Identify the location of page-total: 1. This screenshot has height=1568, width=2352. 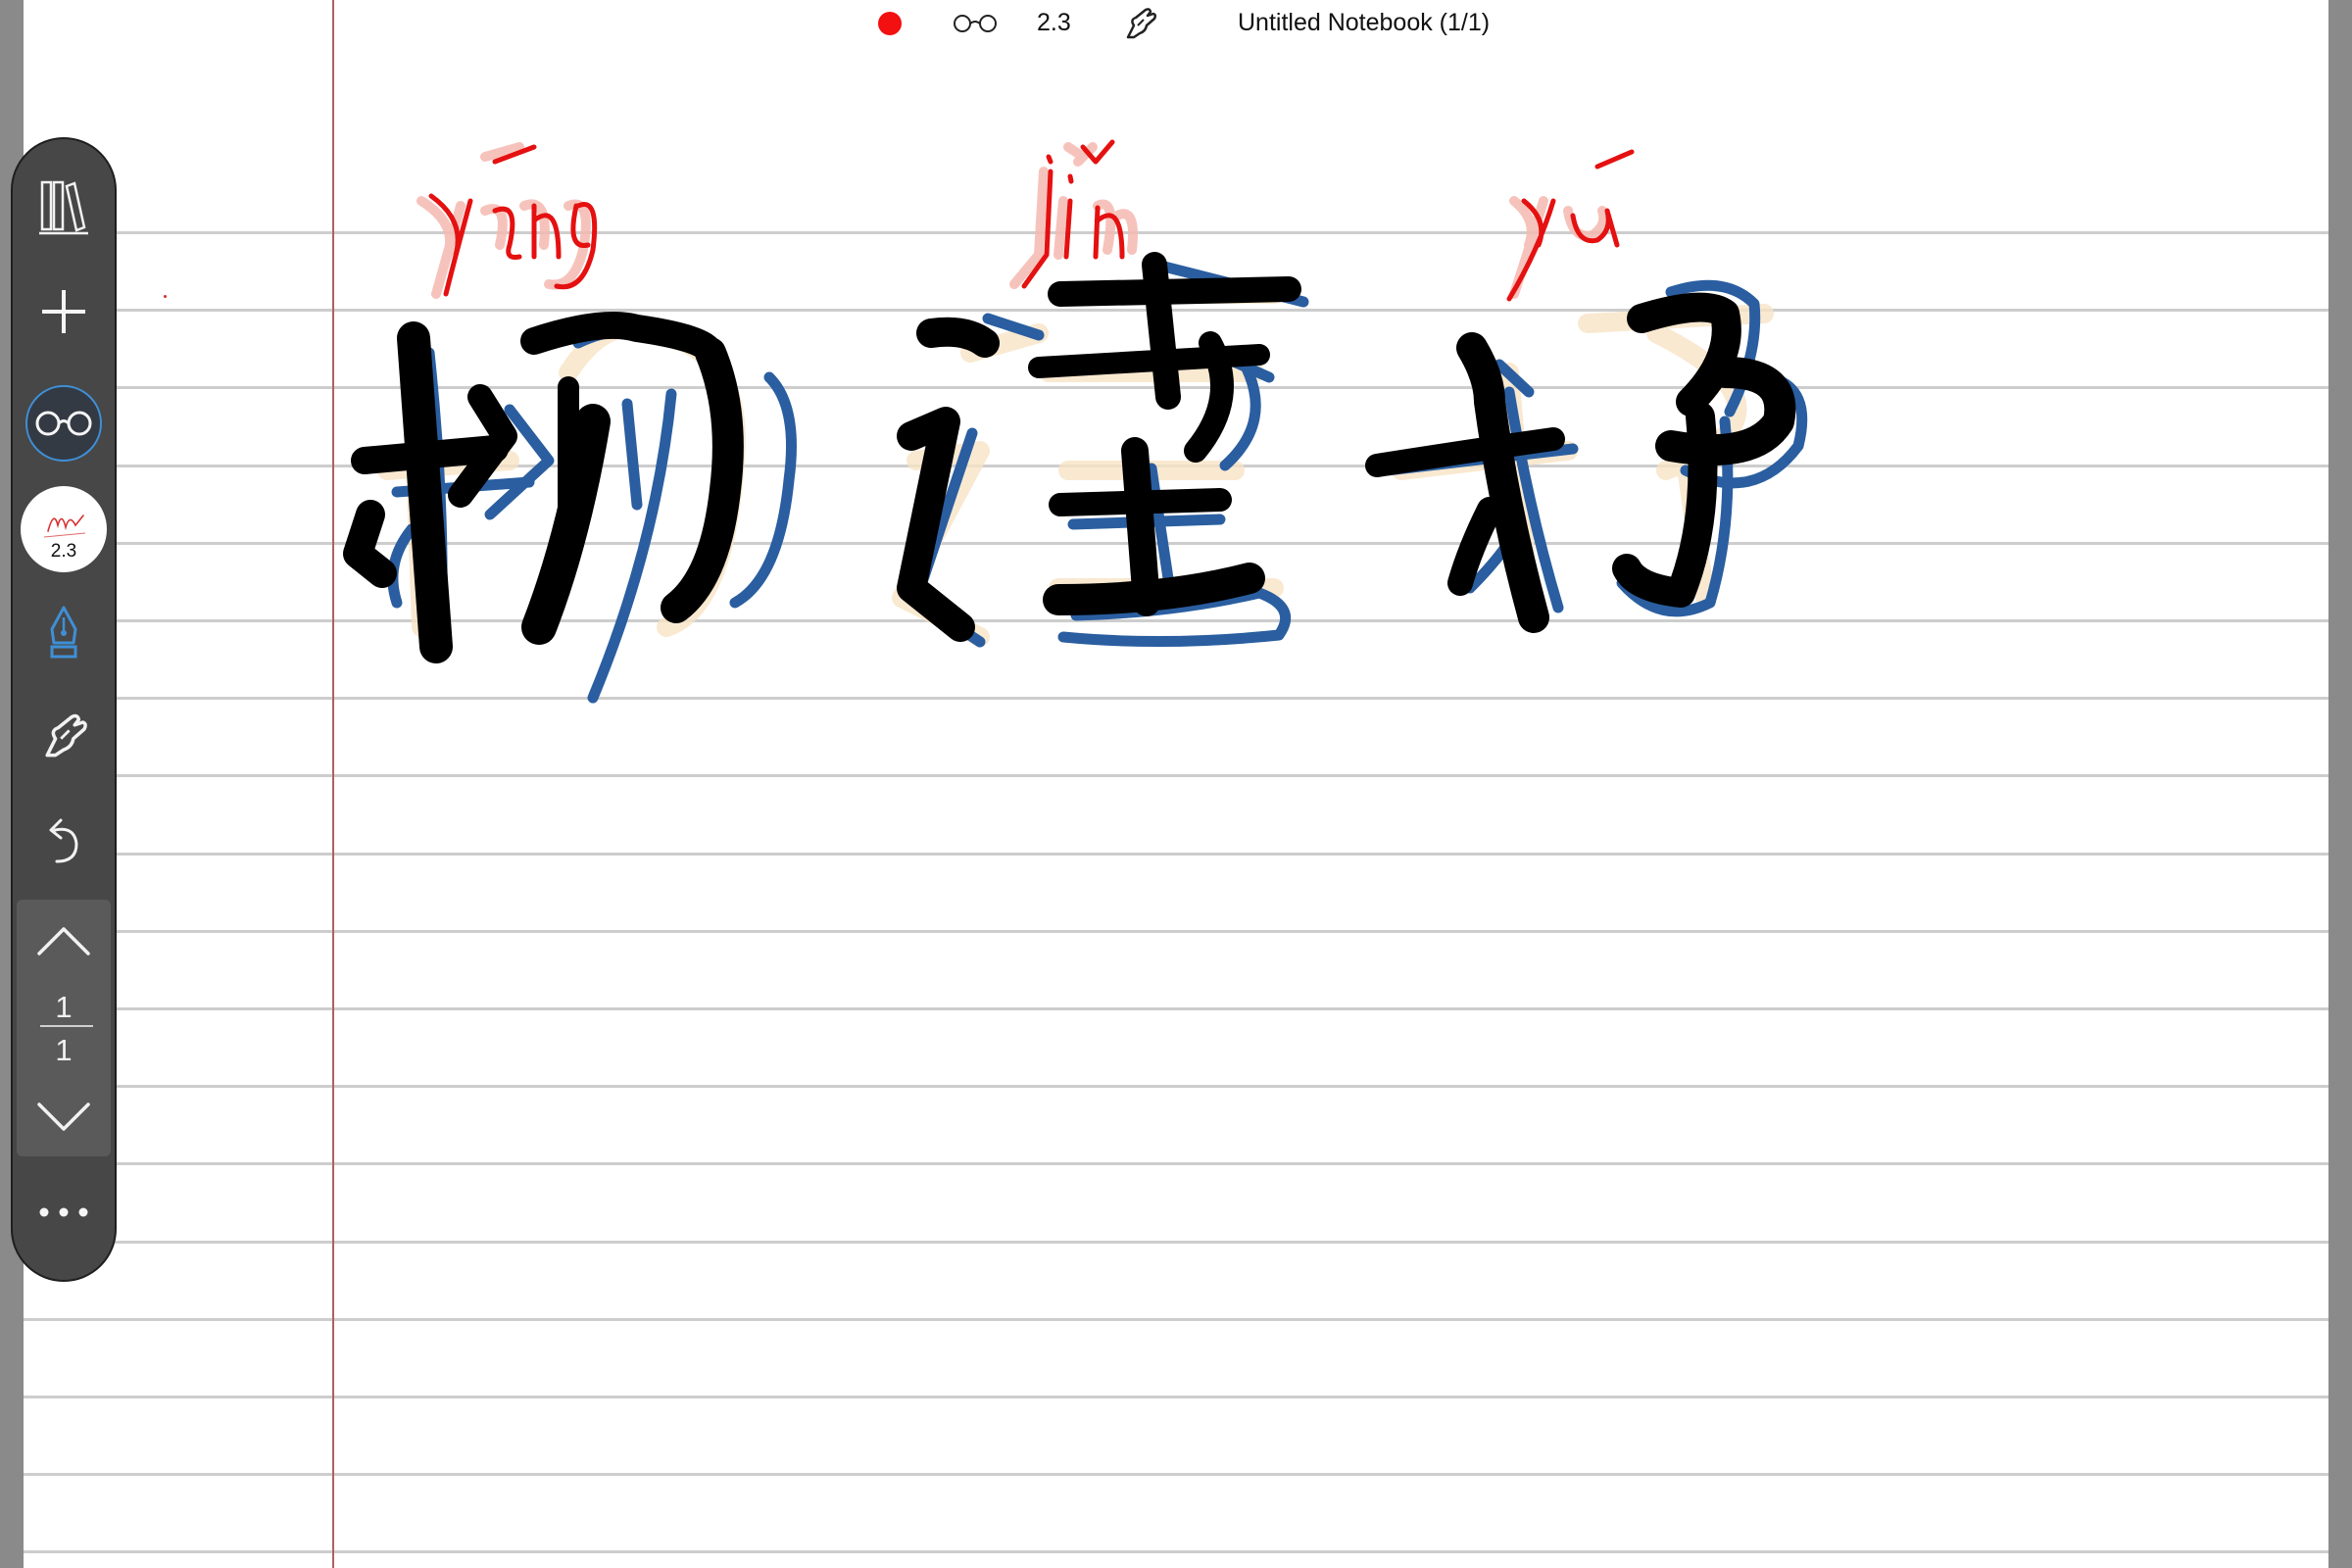
(64, 1050).